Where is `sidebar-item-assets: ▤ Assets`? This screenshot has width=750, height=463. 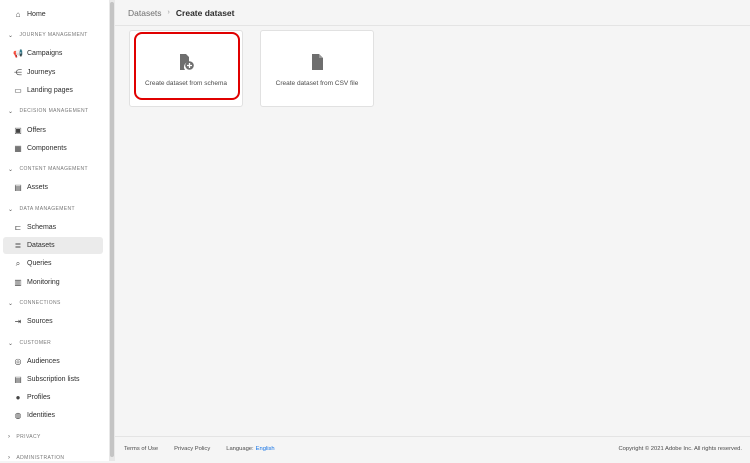
sidebar-item-assets: ▤ Assets is located at coordinates (53, 187).